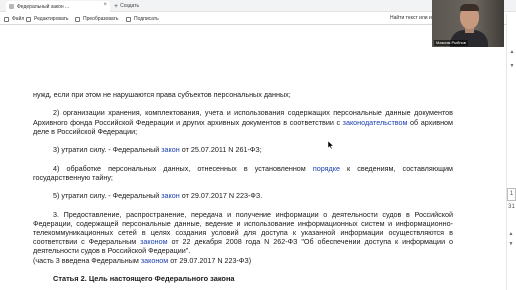 The width and height of the screenshot is (516, 290). Describe the element at coordinates (51, 19) in the screenshot. I see `edit-button-label: Редактировать` at that location.